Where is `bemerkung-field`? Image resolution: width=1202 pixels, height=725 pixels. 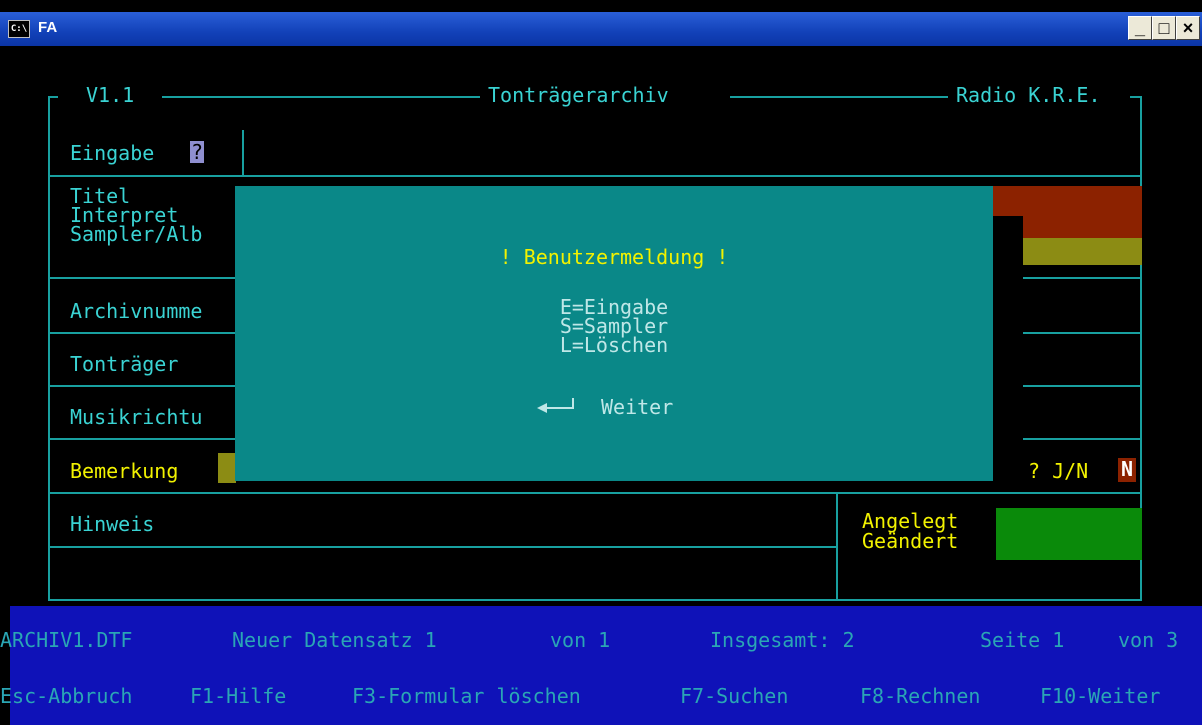
bemerkung-field is located at coordinates (227, 468).